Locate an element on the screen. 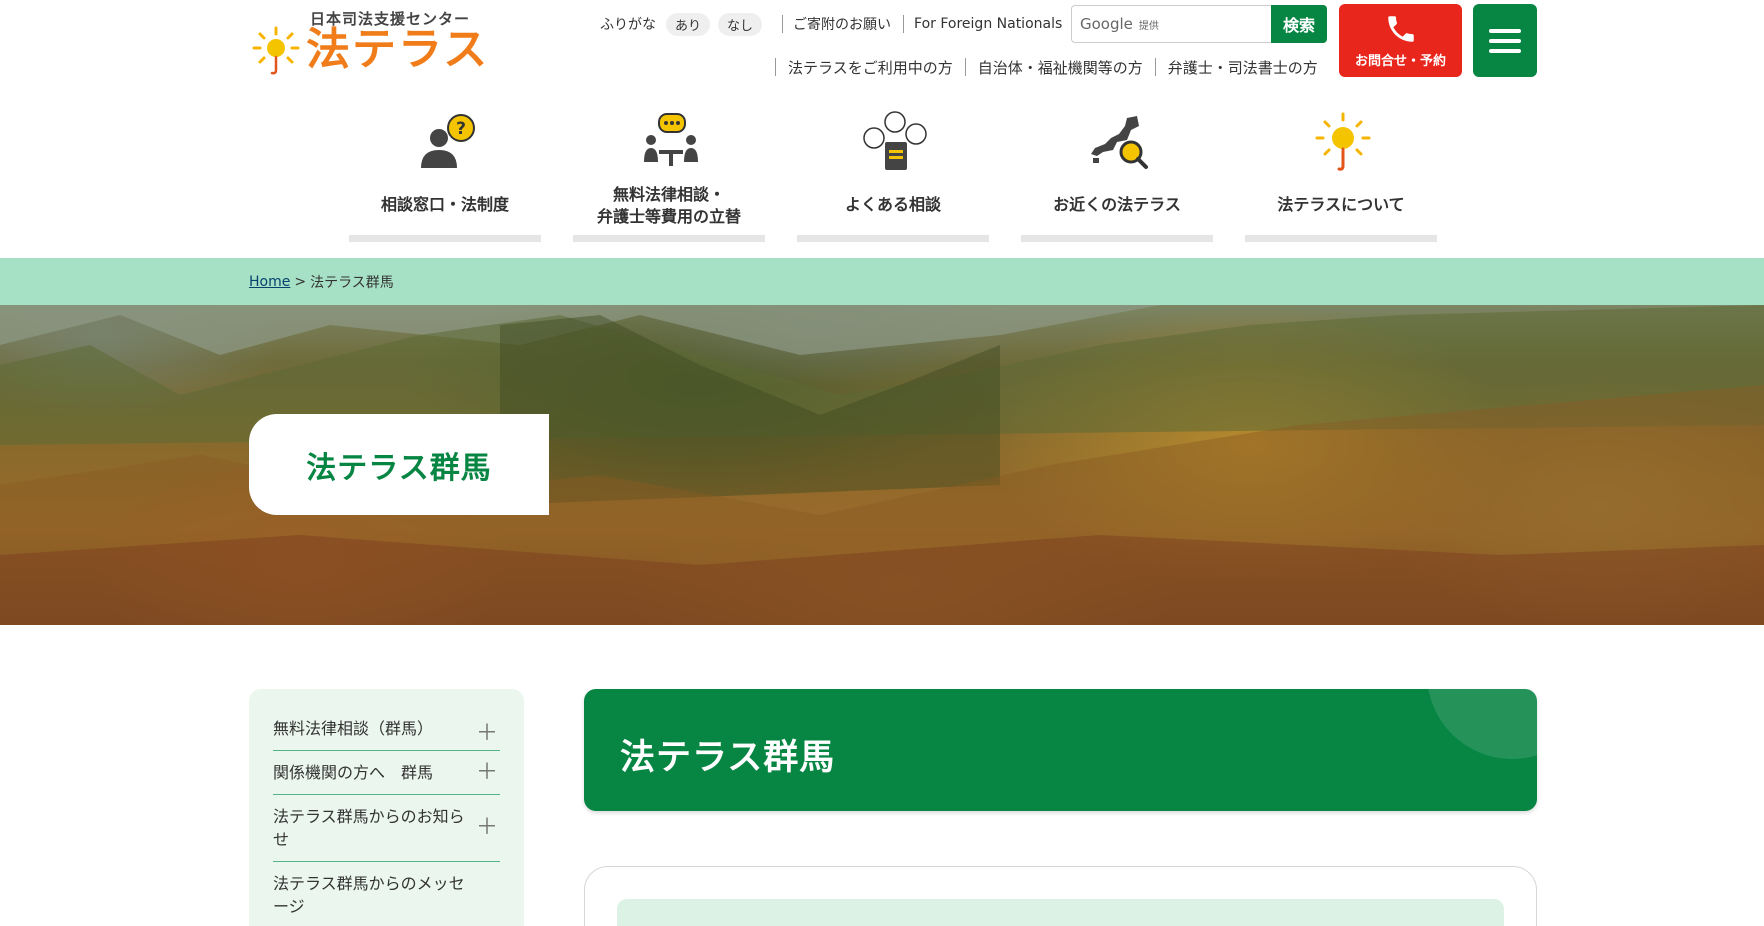  sidebar-item-label: 法テラス群馬からのお知らせ is located at coordinates (369, 828).